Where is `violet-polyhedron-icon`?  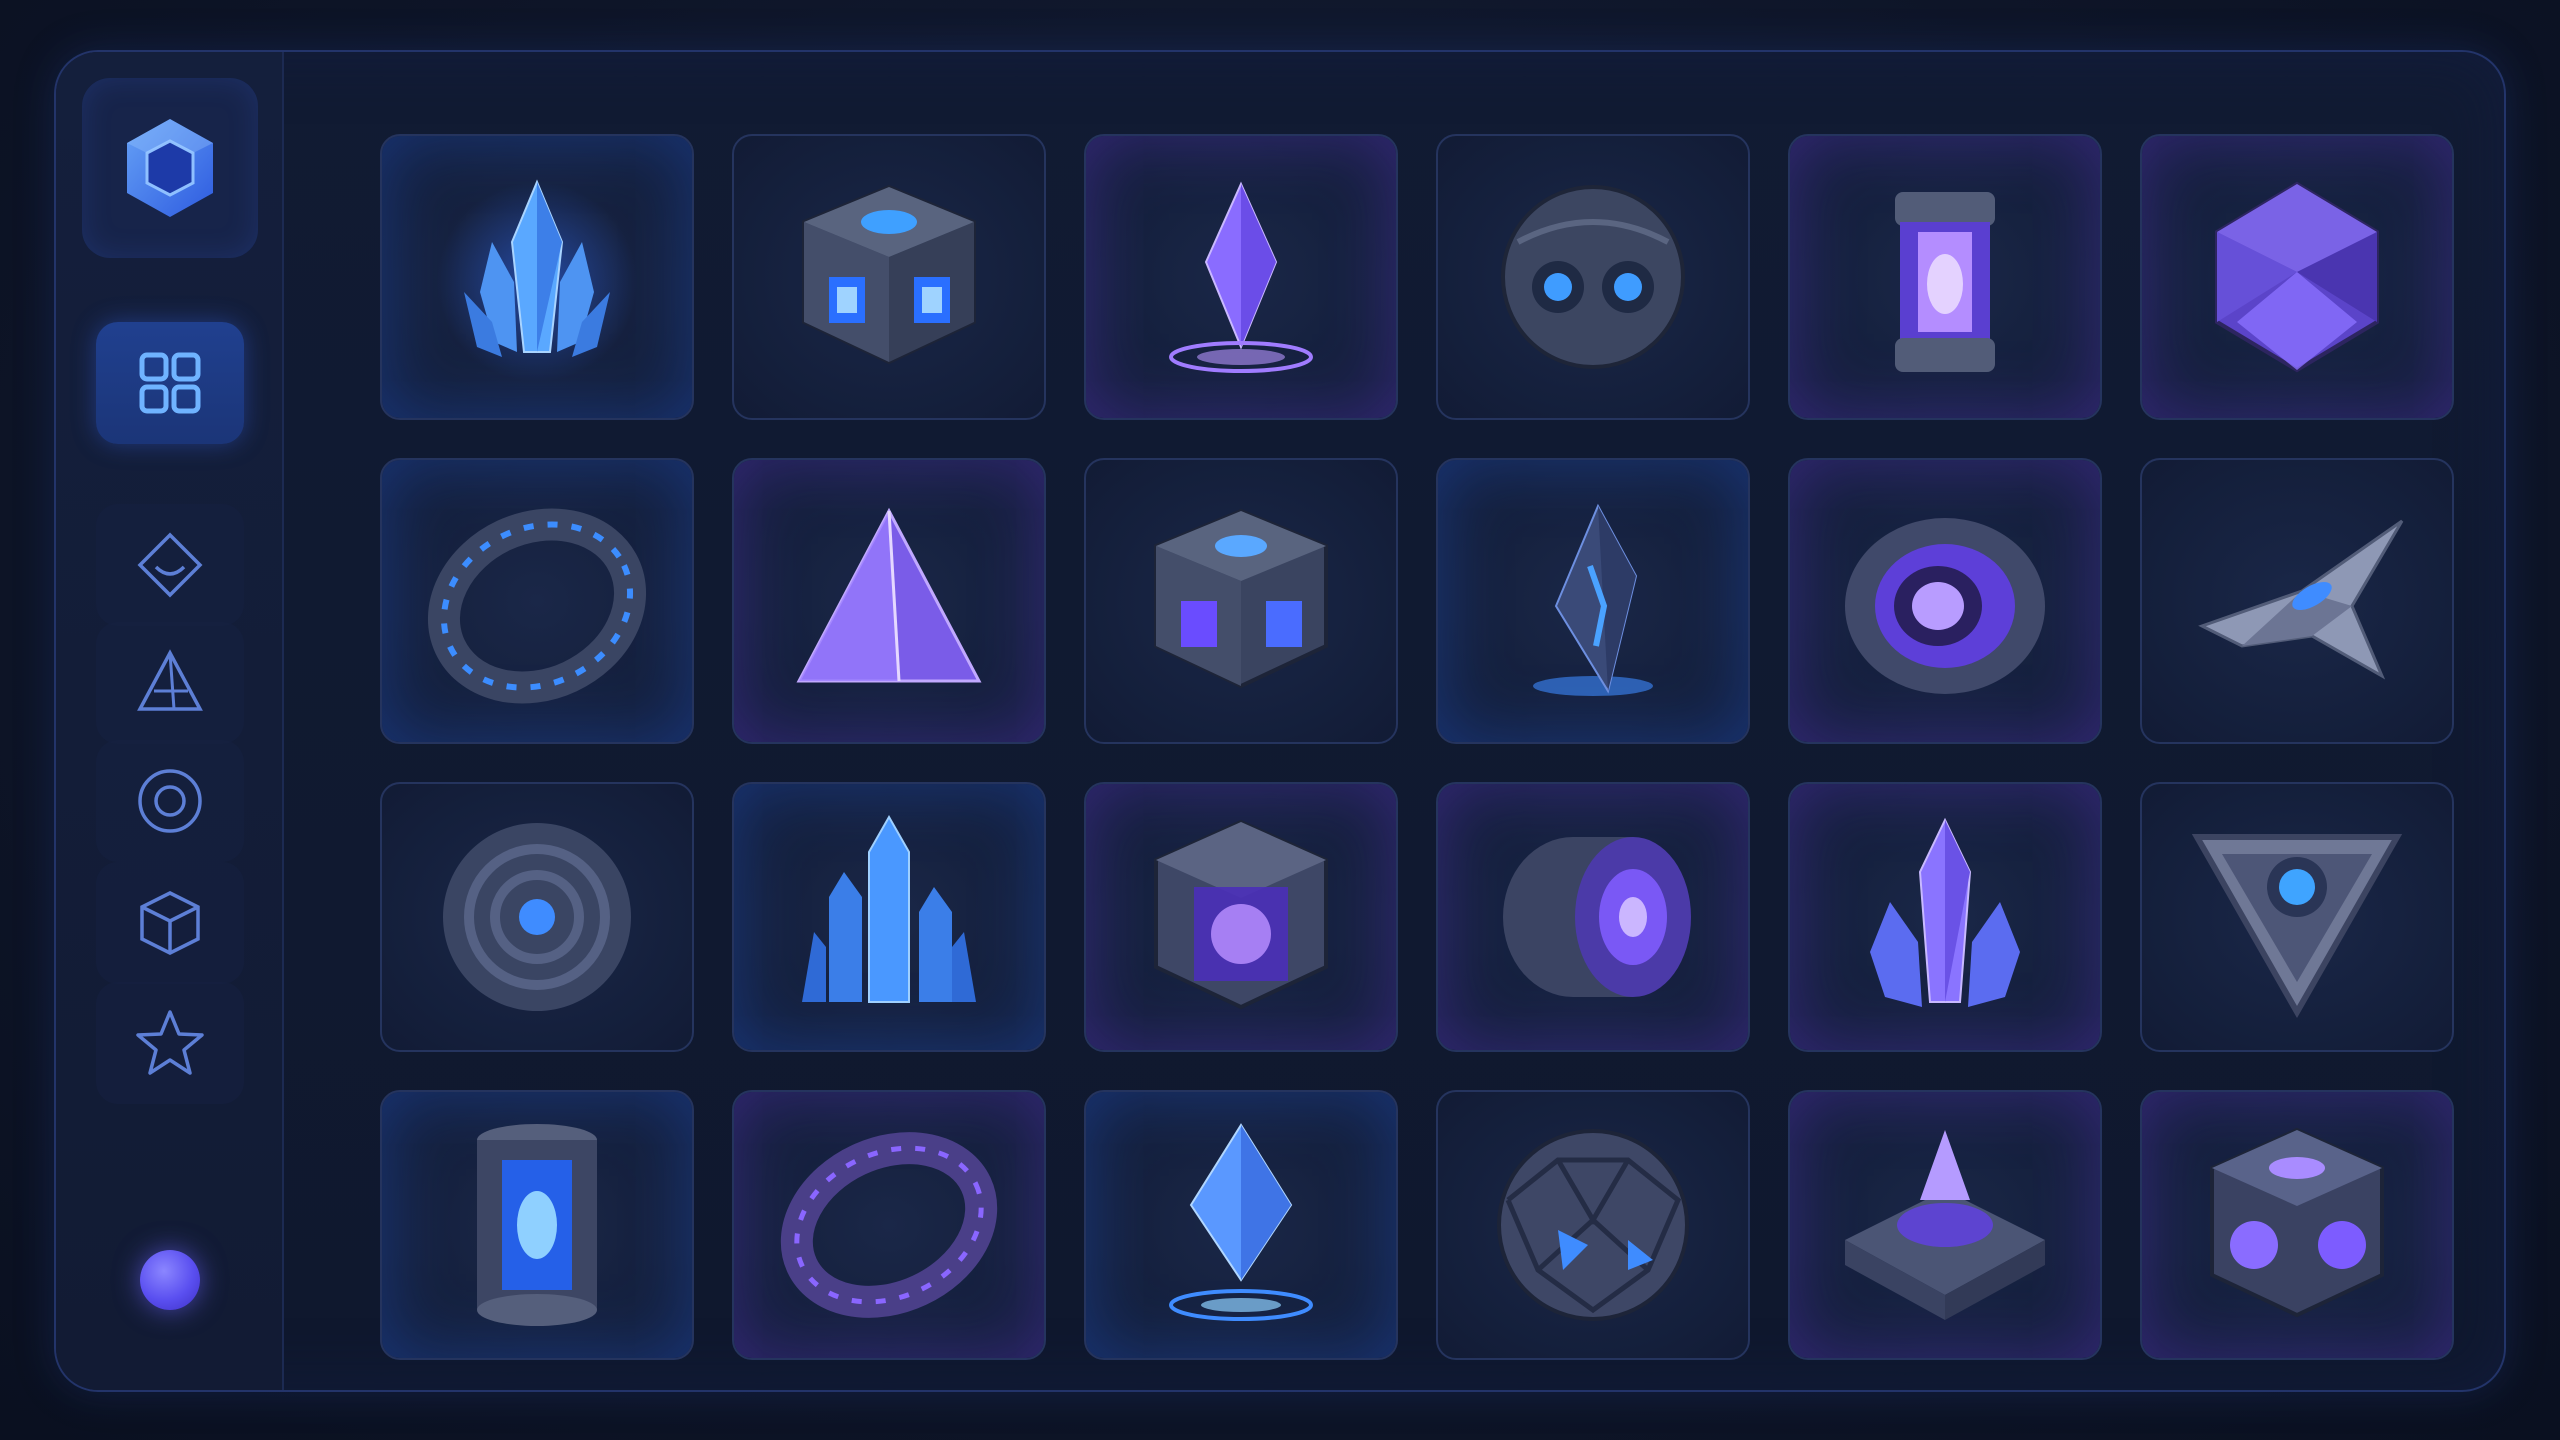
violet-polyhedron-icon is located at coordinates (2297, 277).